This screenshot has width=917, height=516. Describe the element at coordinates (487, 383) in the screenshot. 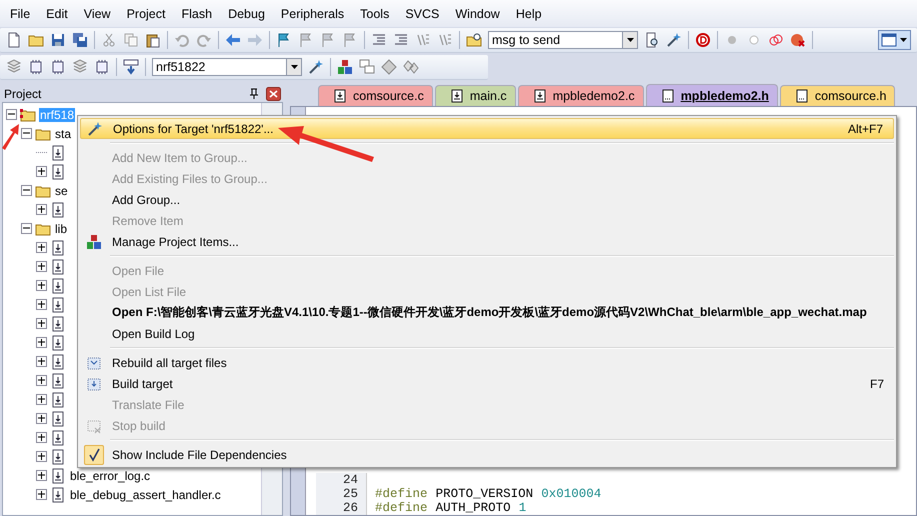

I see `menu-item: Build target F7` at that location.